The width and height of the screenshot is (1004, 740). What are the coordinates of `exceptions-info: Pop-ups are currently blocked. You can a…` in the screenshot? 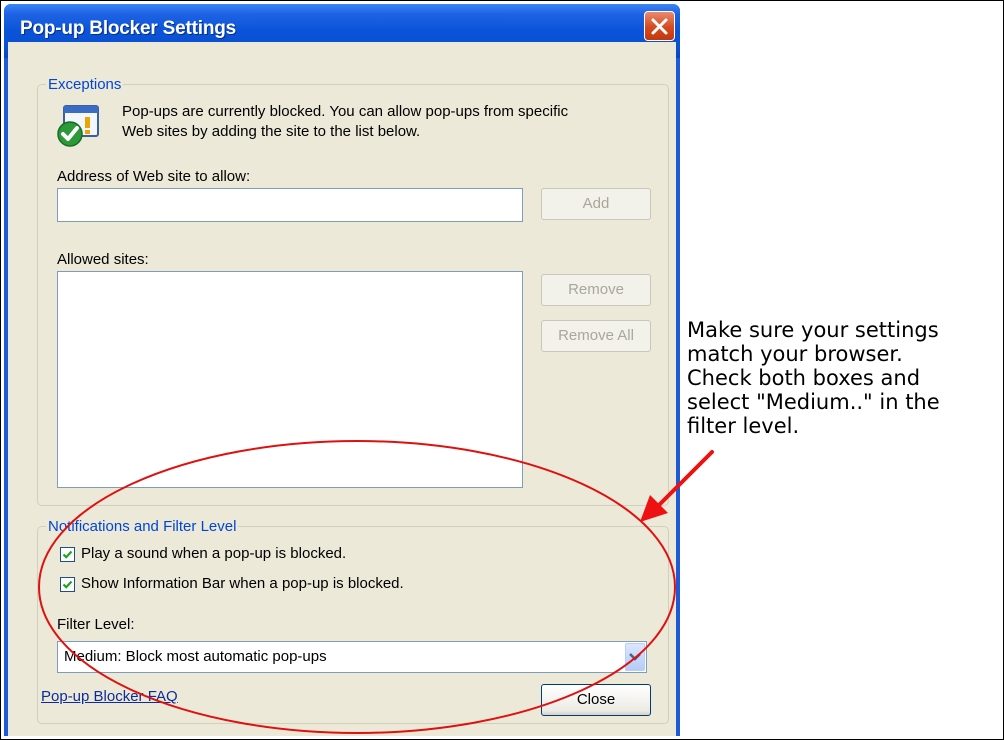 It's located at (345, 122).